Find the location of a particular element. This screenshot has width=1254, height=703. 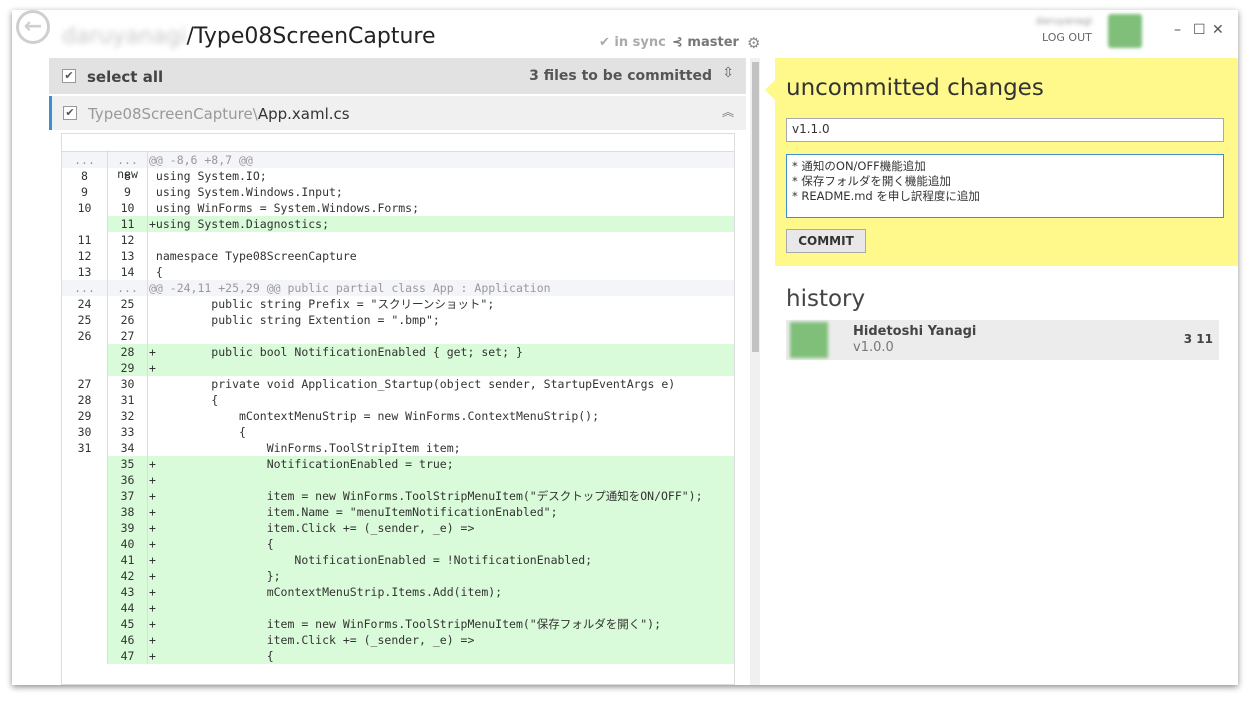

new-line-number: 14 is located at coordinates (128, 272).